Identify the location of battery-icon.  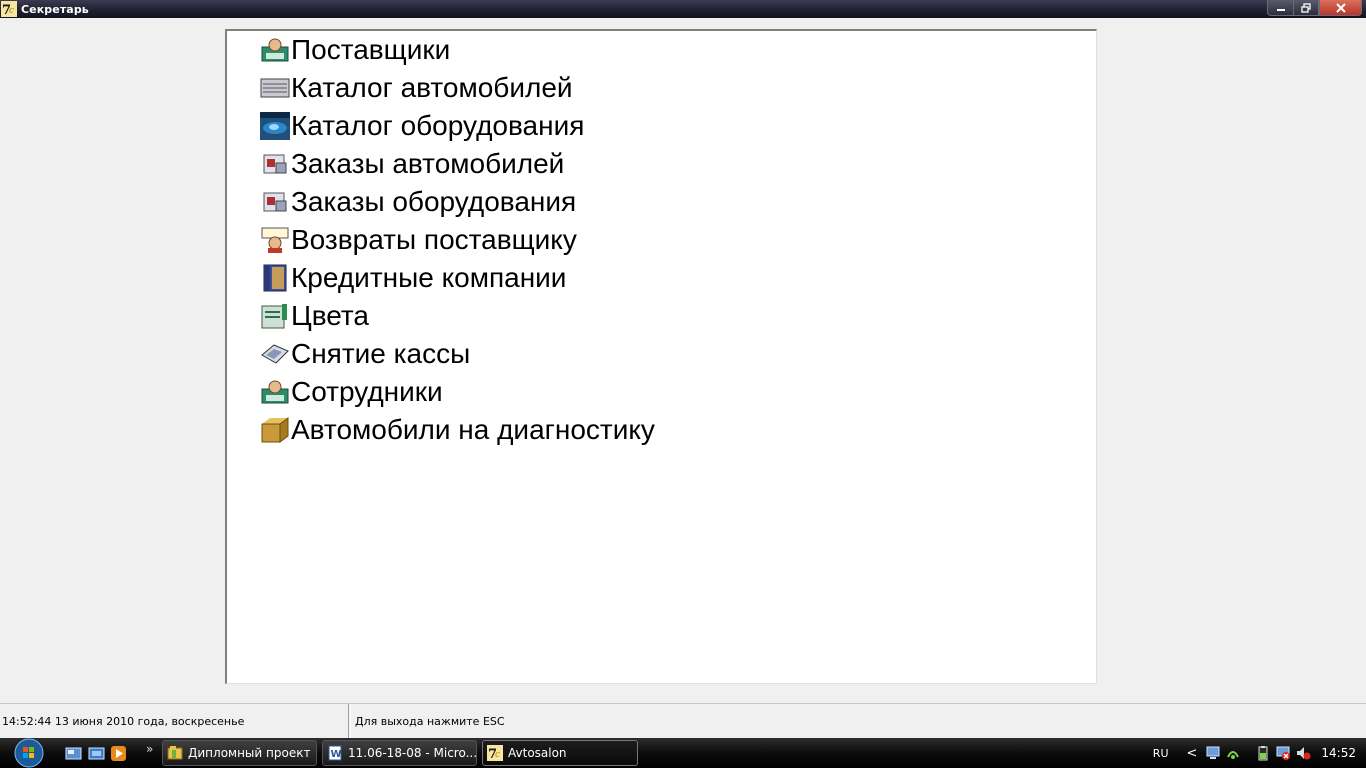
(1263, 753).